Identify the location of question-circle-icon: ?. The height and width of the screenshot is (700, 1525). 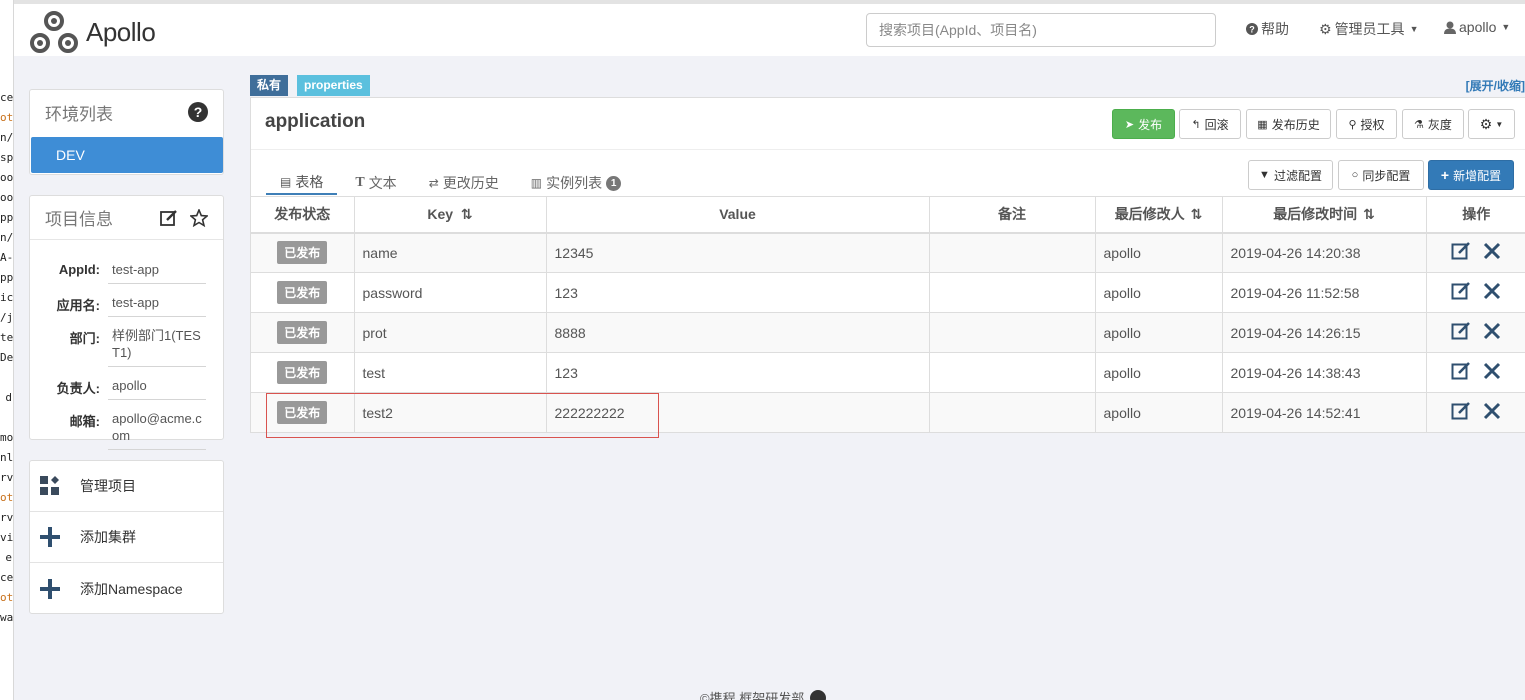
(198, 112).